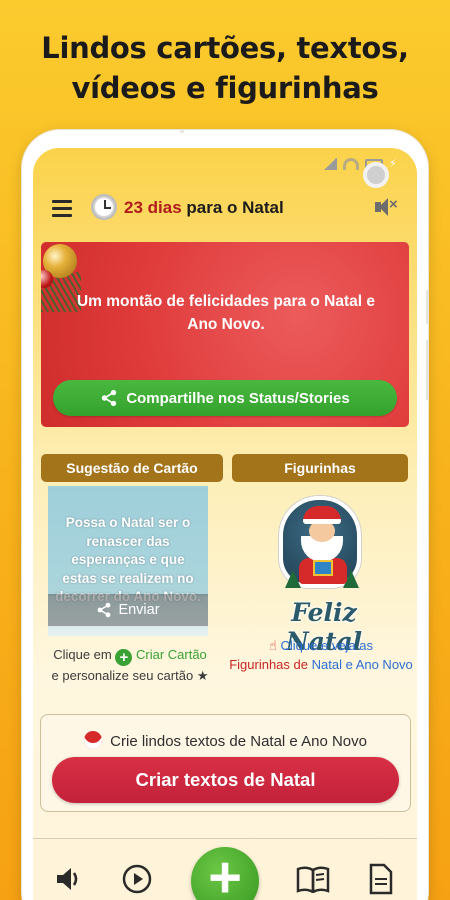 Image resolution: width=450 pixels, height=900 pixels. What do you see at coordinates (122, 675) in the screenshot?
I see `hint-suffix: e personalize seu cartão` at bounding box center [122, 675].